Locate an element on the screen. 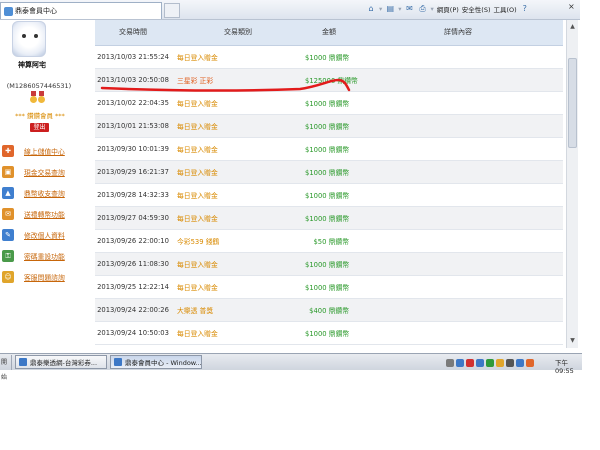  network-icon is located at coordinates (480, 362).